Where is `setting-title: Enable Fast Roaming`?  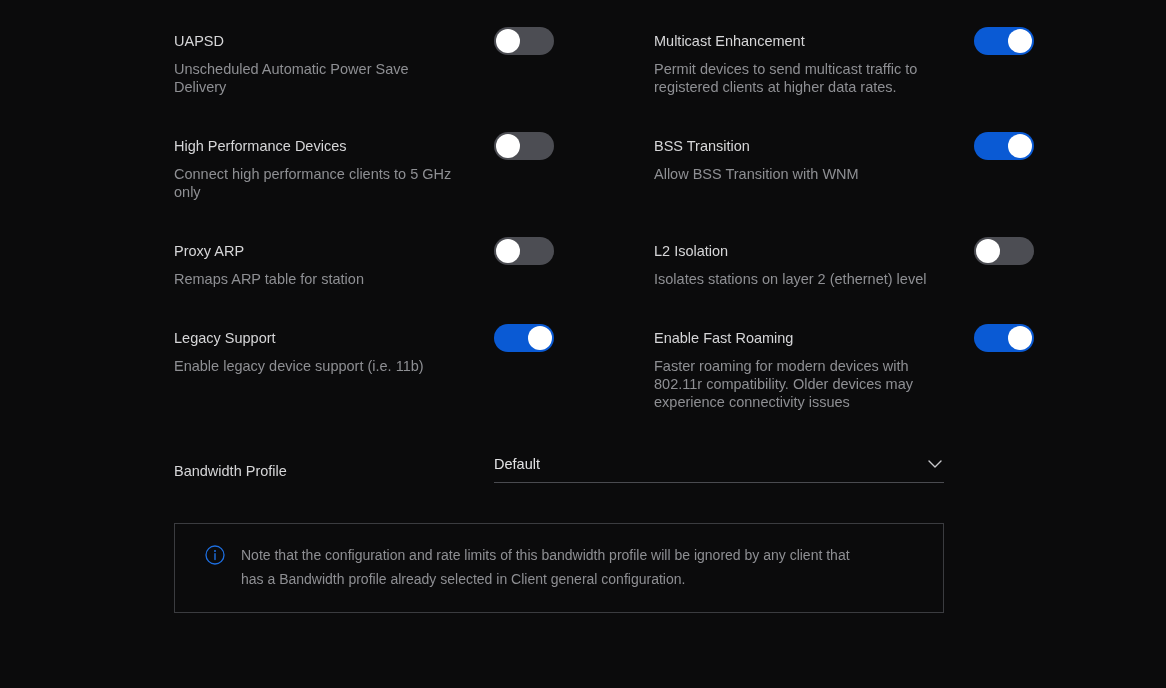
setting-title: Enable Fast Roaming is located at coordinates (724, 338).